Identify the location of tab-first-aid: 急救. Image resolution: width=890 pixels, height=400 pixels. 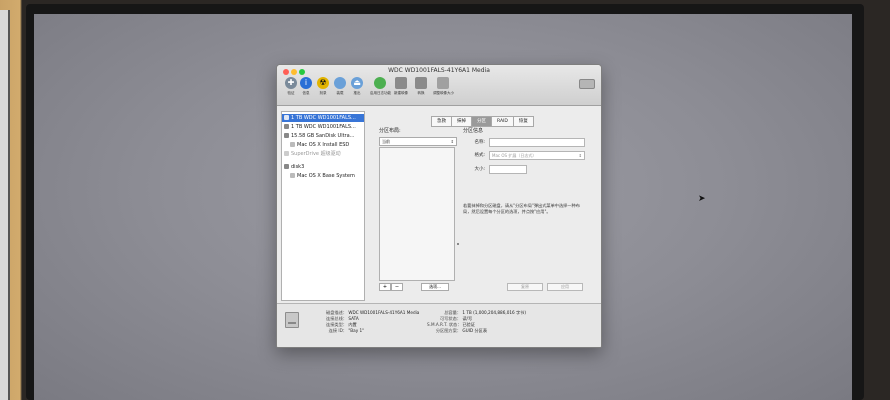
(441, 121).